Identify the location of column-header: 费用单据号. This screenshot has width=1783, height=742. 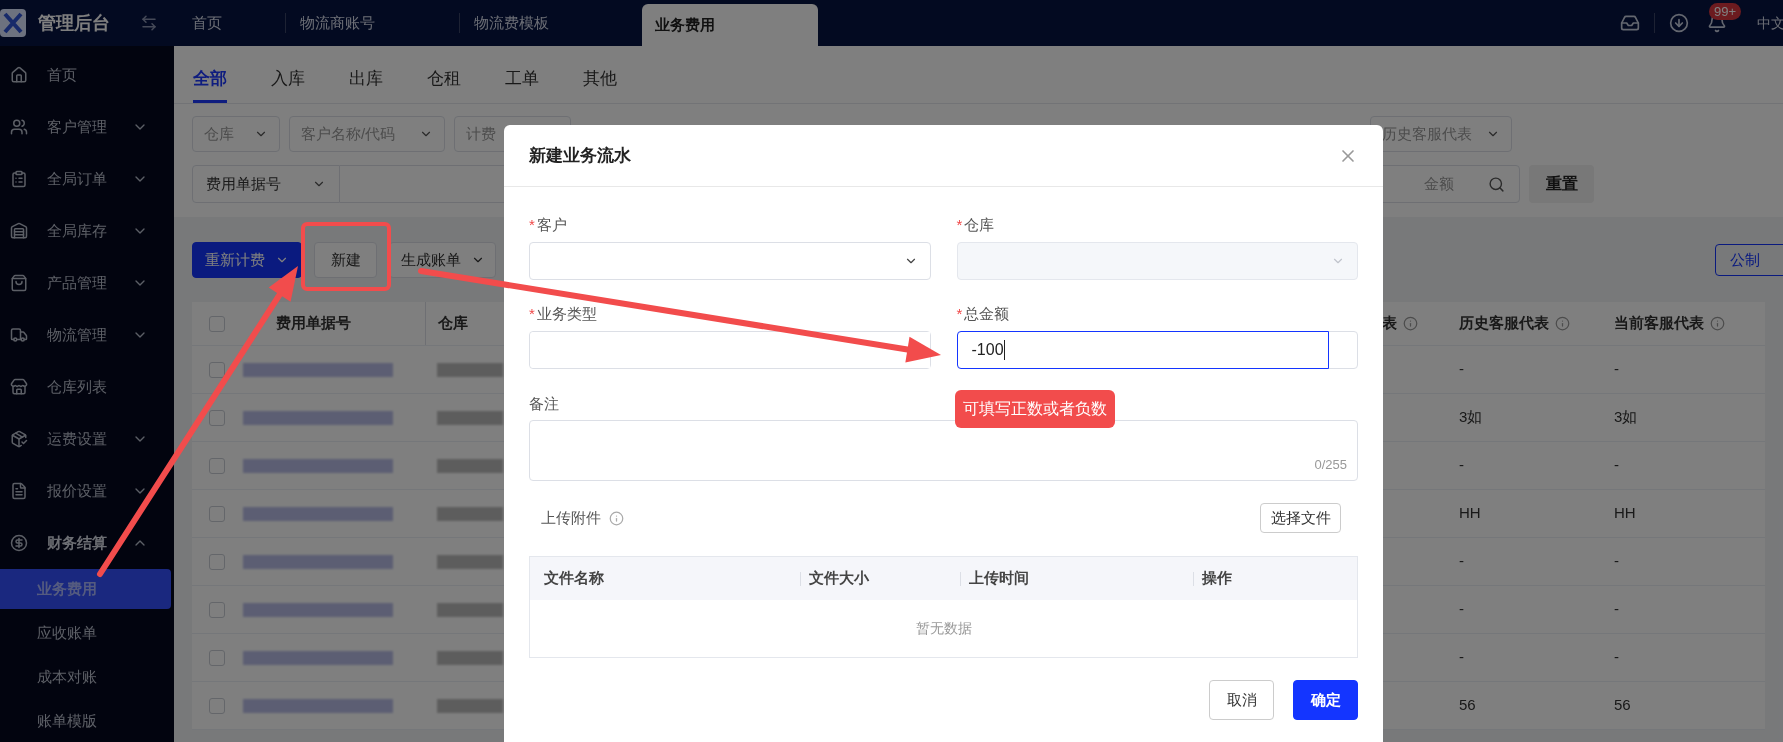
(313, 323).